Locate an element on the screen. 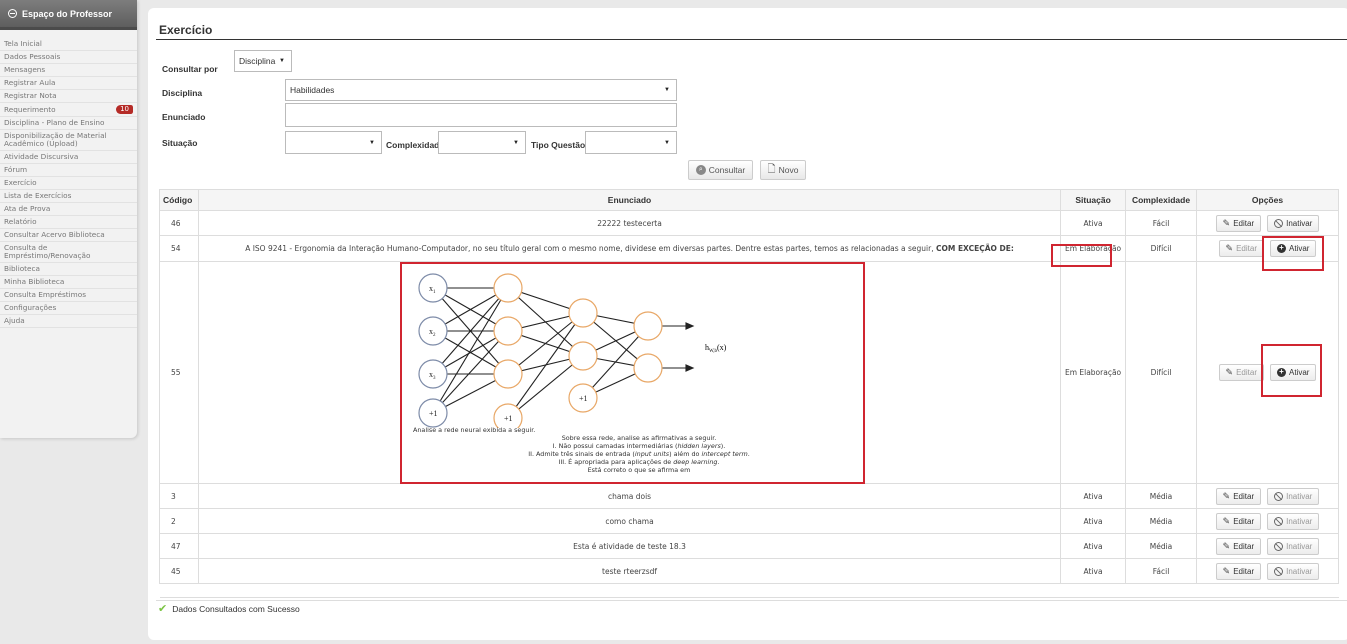 This screenshot has width=1347, height=644. sidebar-item: Consulta de Empréstimo/Renovação is located at coordinates (68, 252).